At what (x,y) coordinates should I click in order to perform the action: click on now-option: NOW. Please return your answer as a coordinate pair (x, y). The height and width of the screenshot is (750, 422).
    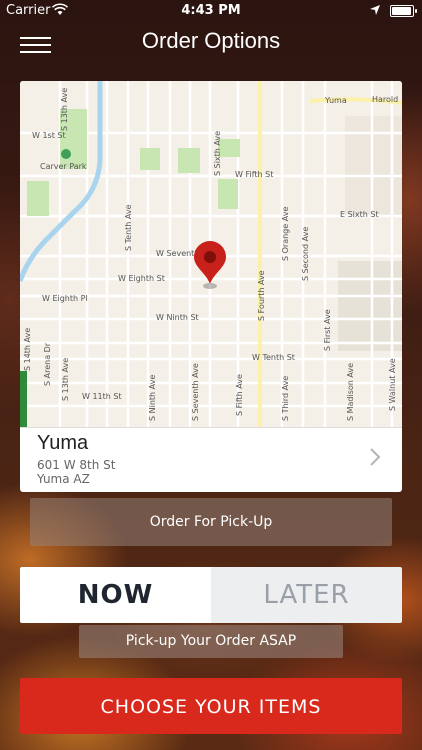
    Looking at the image, I should click on (115, 595).